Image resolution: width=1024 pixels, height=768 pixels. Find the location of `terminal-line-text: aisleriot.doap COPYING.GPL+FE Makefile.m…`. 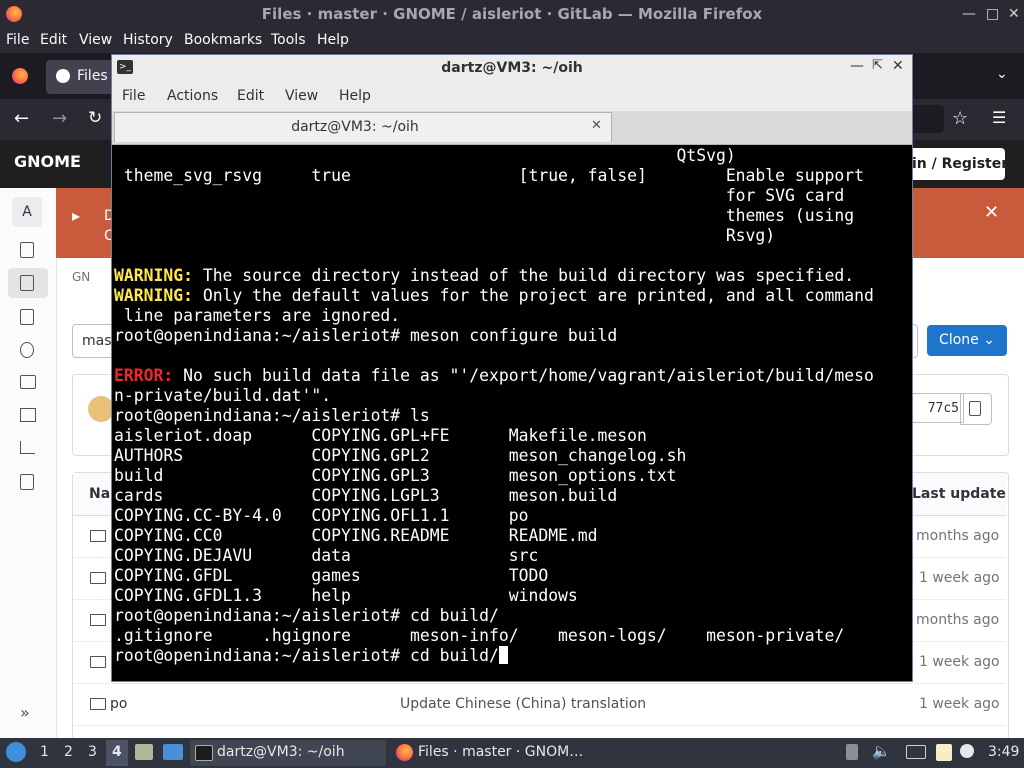

terminal-line-text: aisleriot.doap COPYING.GPL+FE Makefile.m… is located at coordinates (380, 435).